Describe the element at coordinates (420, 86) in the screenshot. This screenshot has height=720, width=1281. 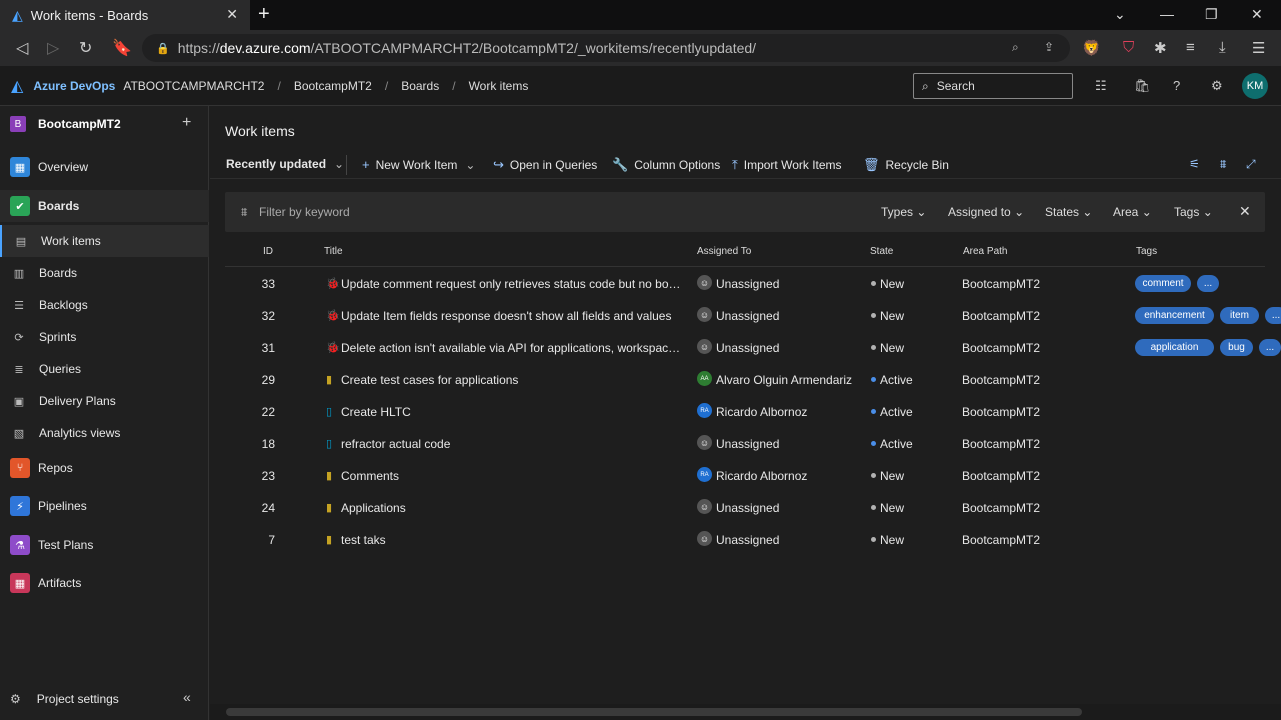
I see `breadcrumb-boards: Boards` at that location.